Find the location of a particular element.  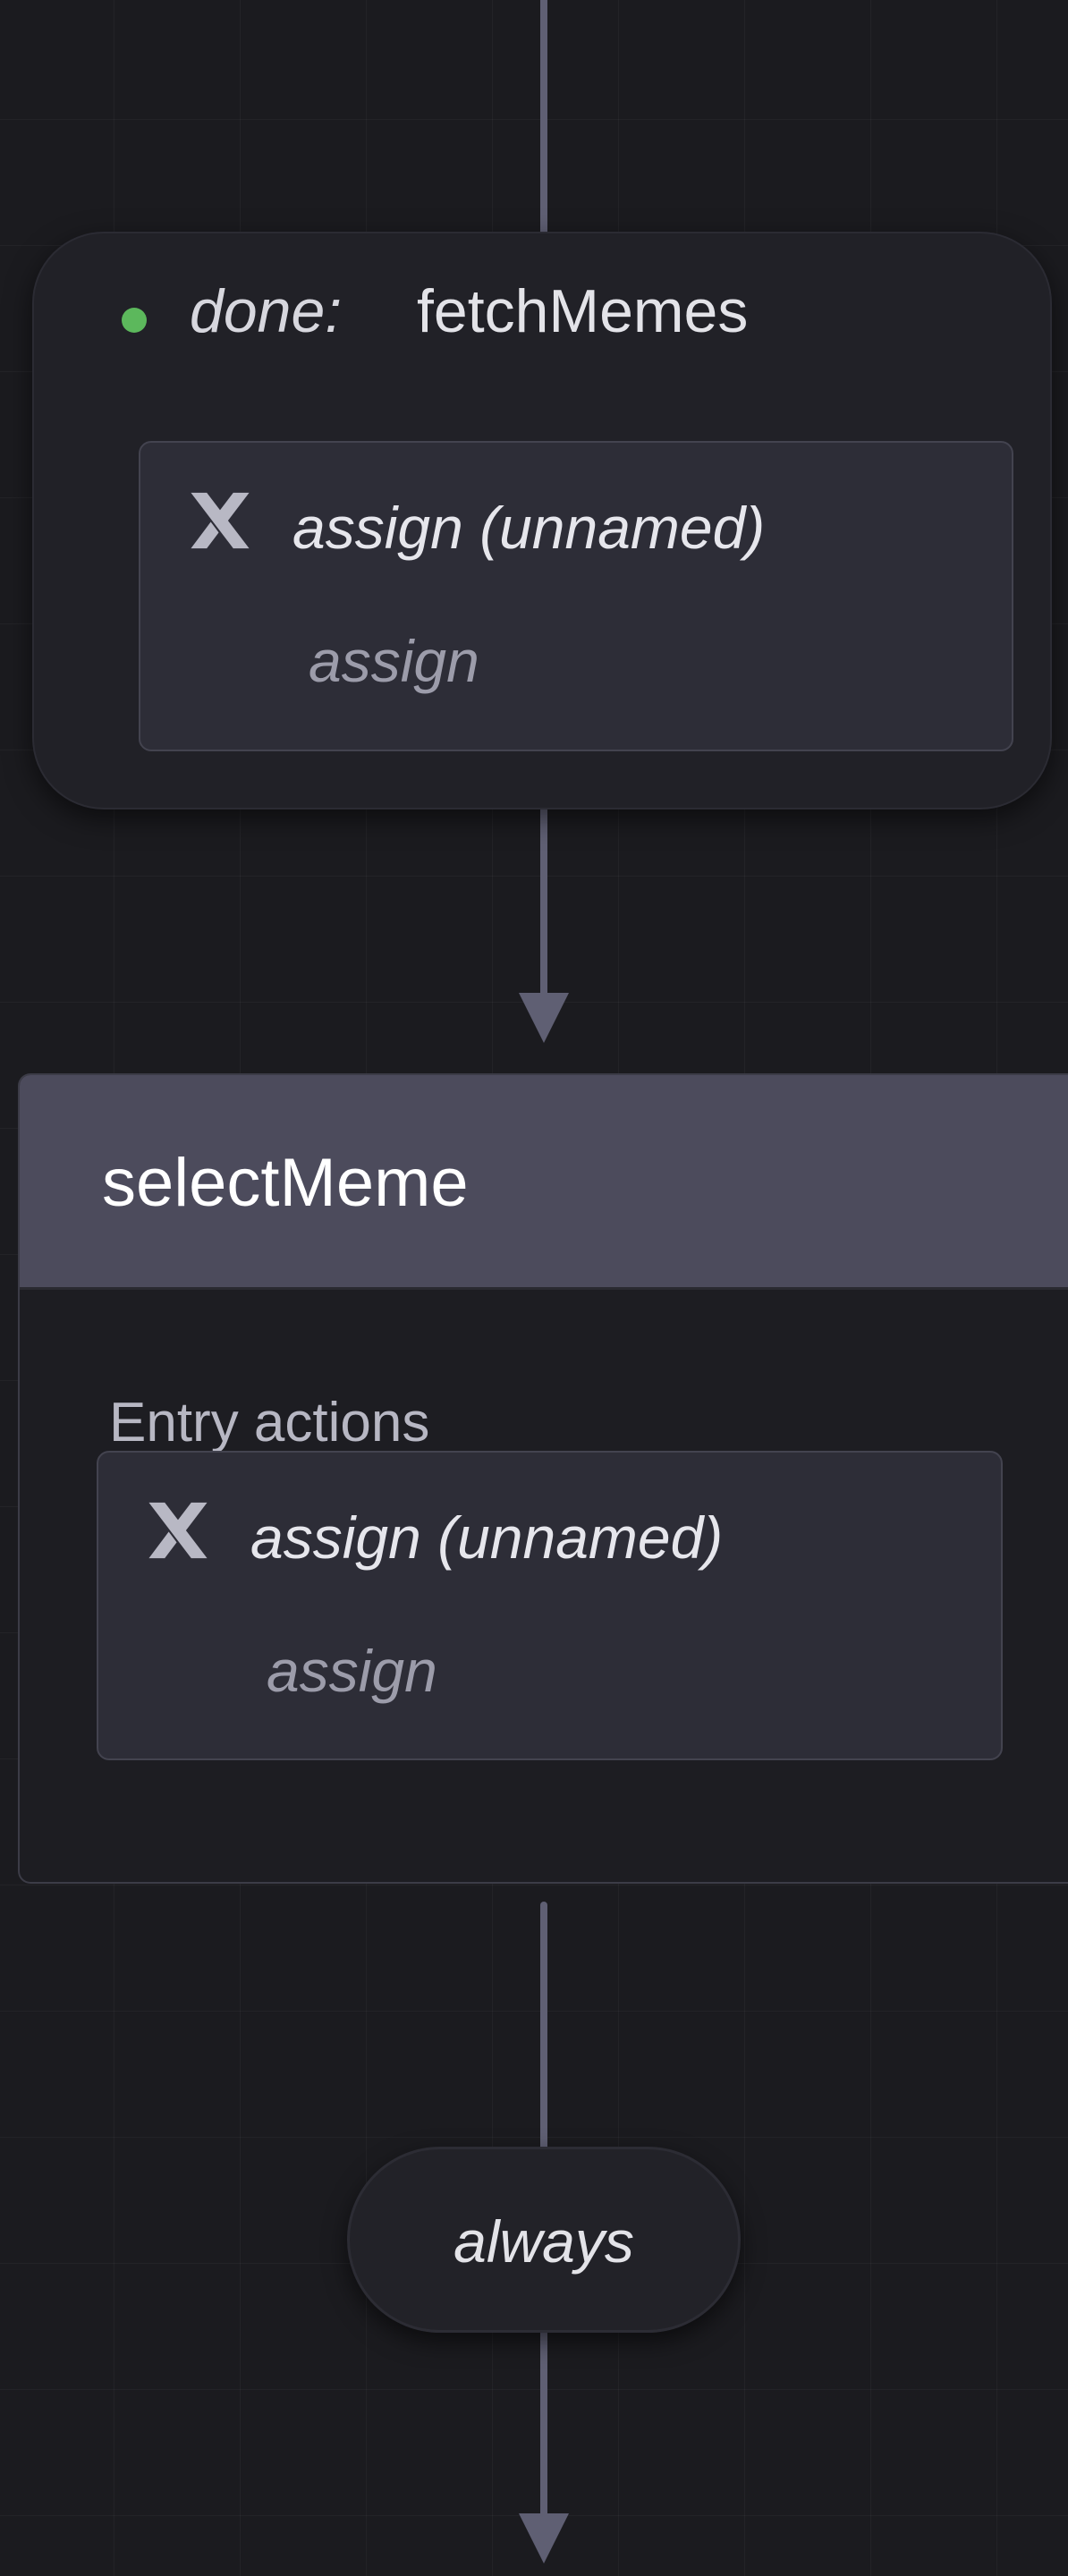

always-transition-pill: always is located at coordinates (544, 2240).